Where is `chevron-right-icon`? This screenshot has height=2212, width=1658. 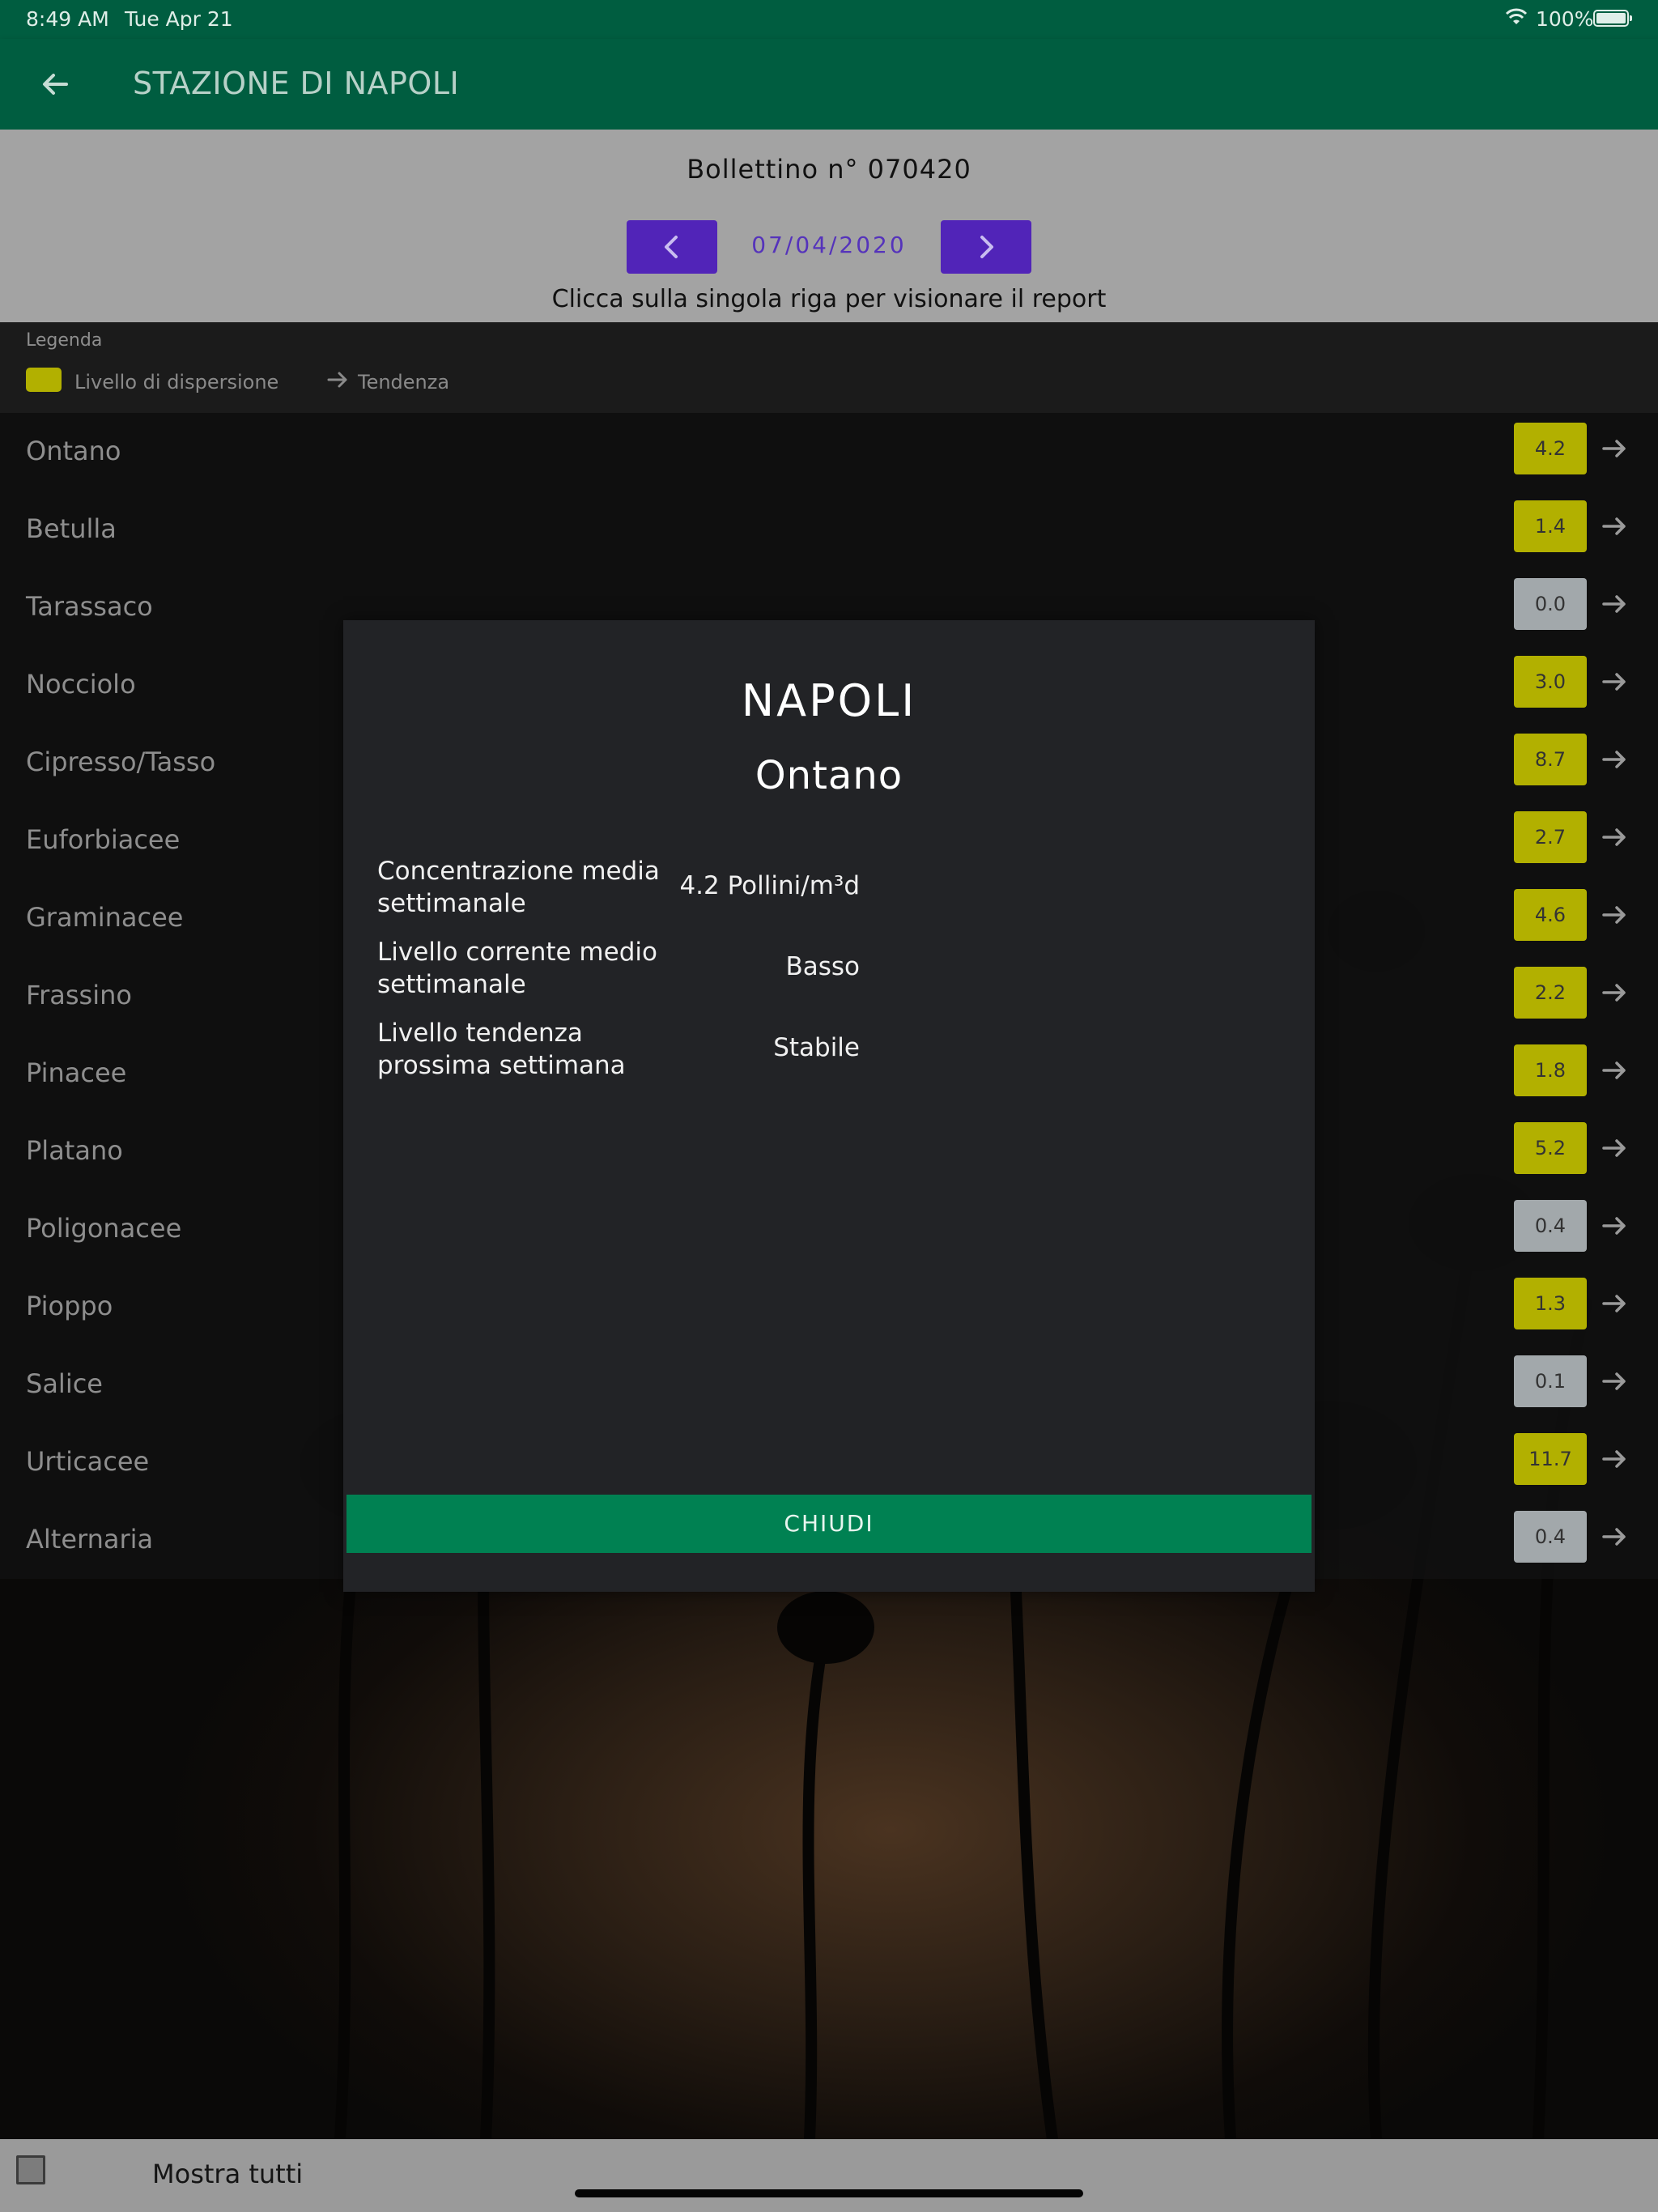 chevron-right-icon is located at coordinates (986, 247).